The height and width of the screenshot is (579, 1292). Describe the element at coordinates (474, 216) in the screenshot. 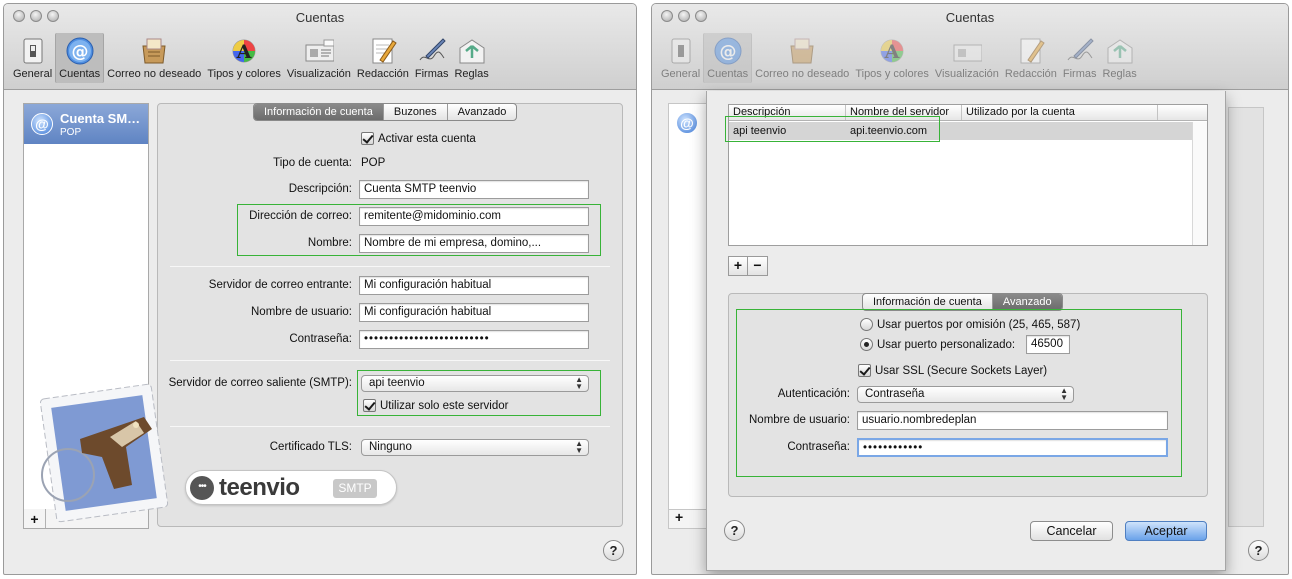

I see `email-field: remitente@midominio.com` at that location.